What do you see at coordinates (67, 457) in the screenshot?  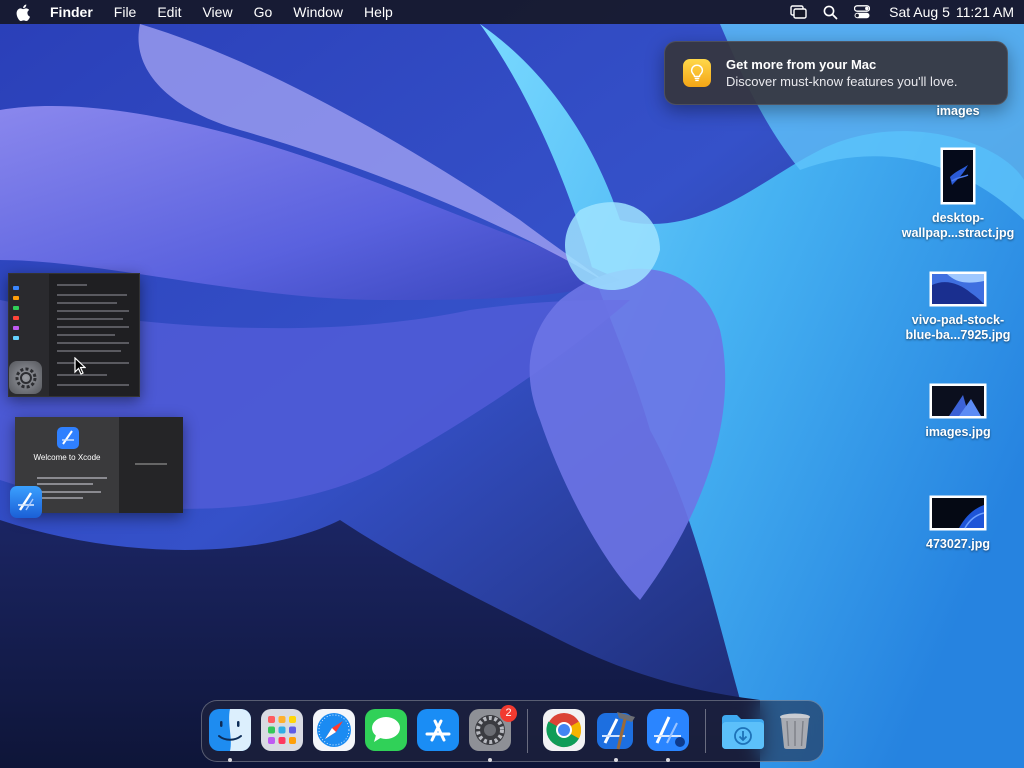 I see `xcode-welcome-title: Welcome to Xcode` at bounding box center [67, 457].